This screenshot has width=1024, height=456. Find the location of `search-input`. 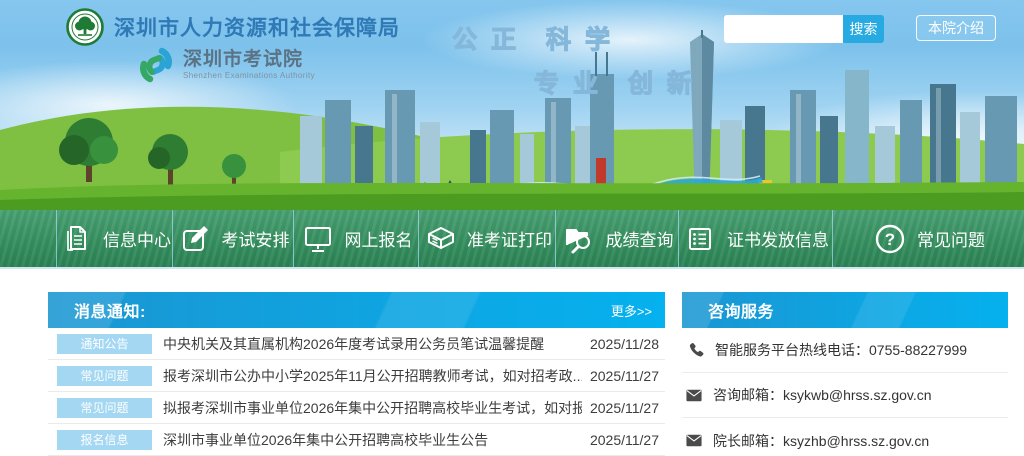

search-input is located at coordinates (783, 29).